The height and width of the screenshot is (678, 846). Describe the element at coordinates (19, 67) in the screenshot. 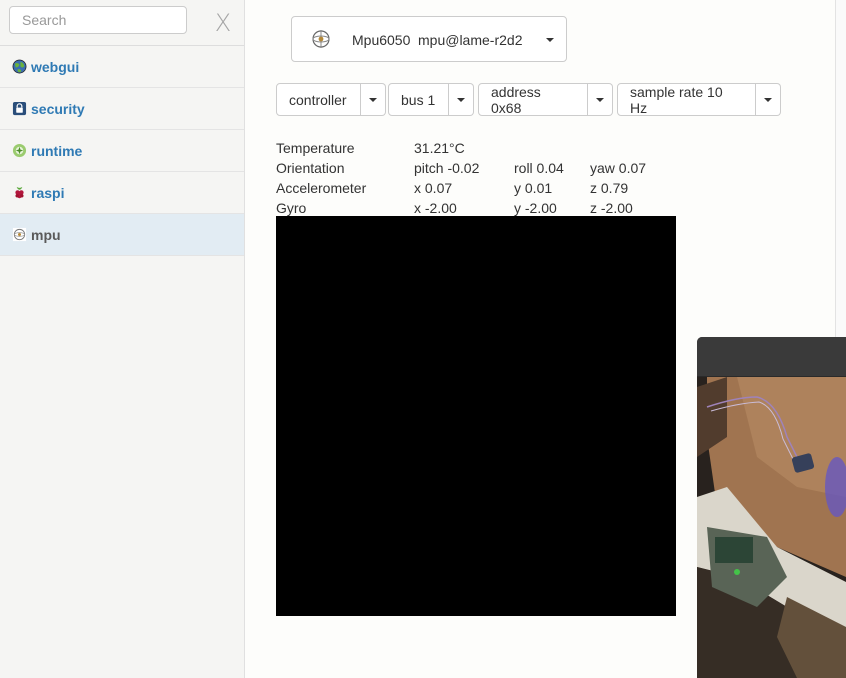

I see `globe-icon` at that location.